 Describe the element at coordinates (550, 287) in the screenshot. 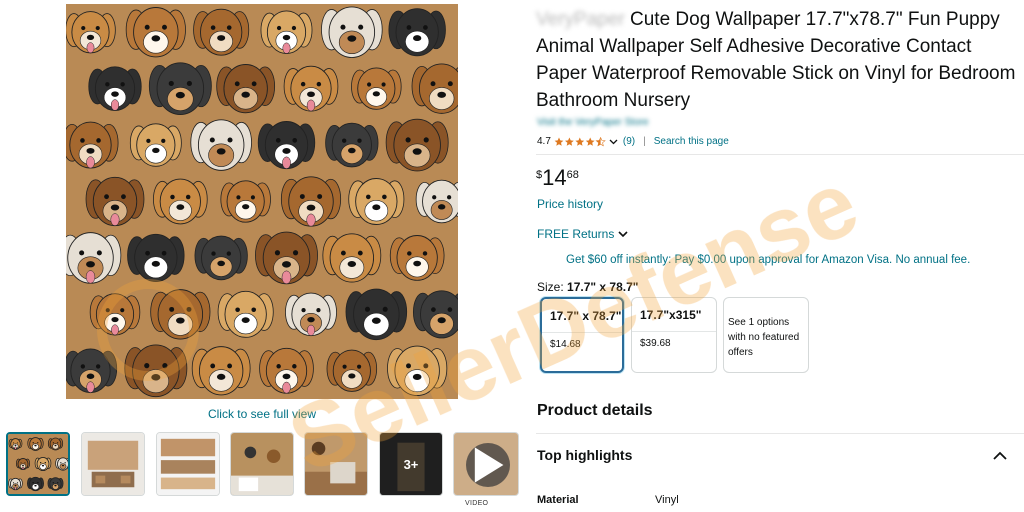

I see `size-label-text: Size:` at that location.